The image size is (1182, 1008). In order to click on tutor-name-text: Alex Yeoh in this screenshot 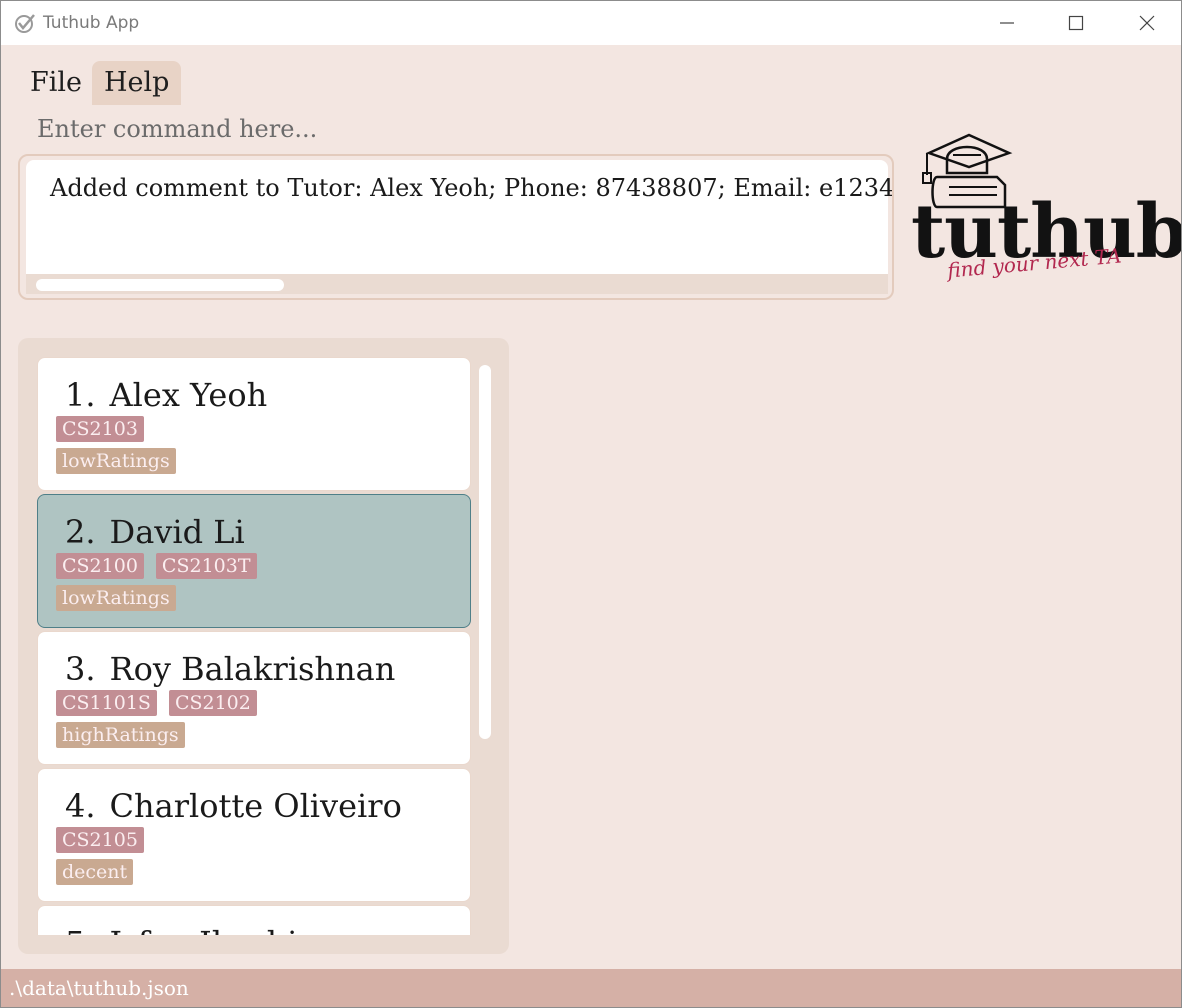, I will do `click(188, 395)`.